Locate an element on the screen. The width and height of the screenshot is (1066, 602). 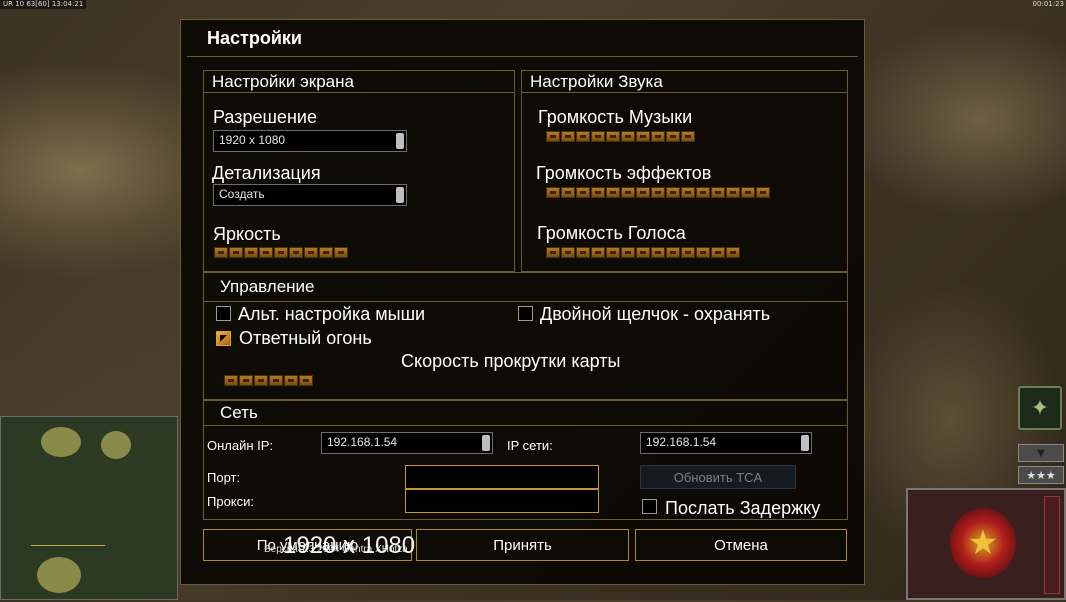
voice-volume-slider is located at coordinates (643, 253).